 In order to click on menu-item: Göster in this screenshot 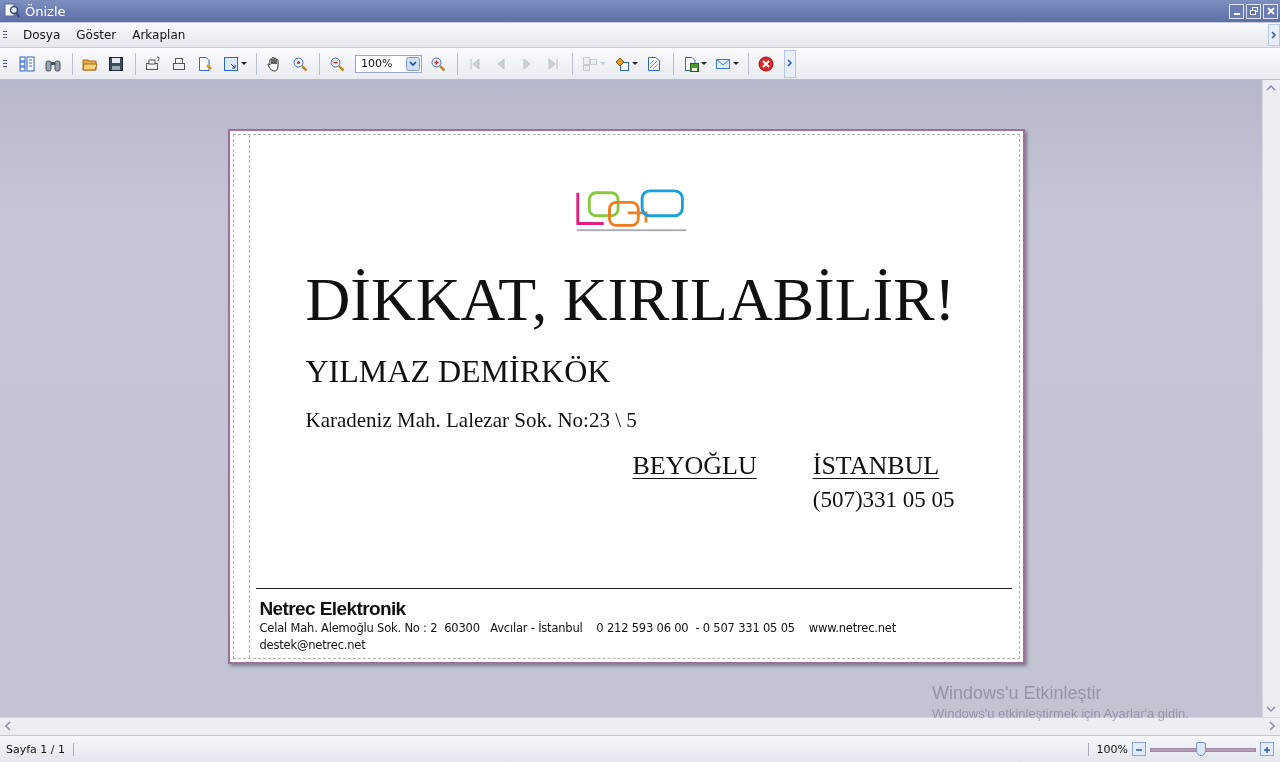, I will do `click(96, 35)`.